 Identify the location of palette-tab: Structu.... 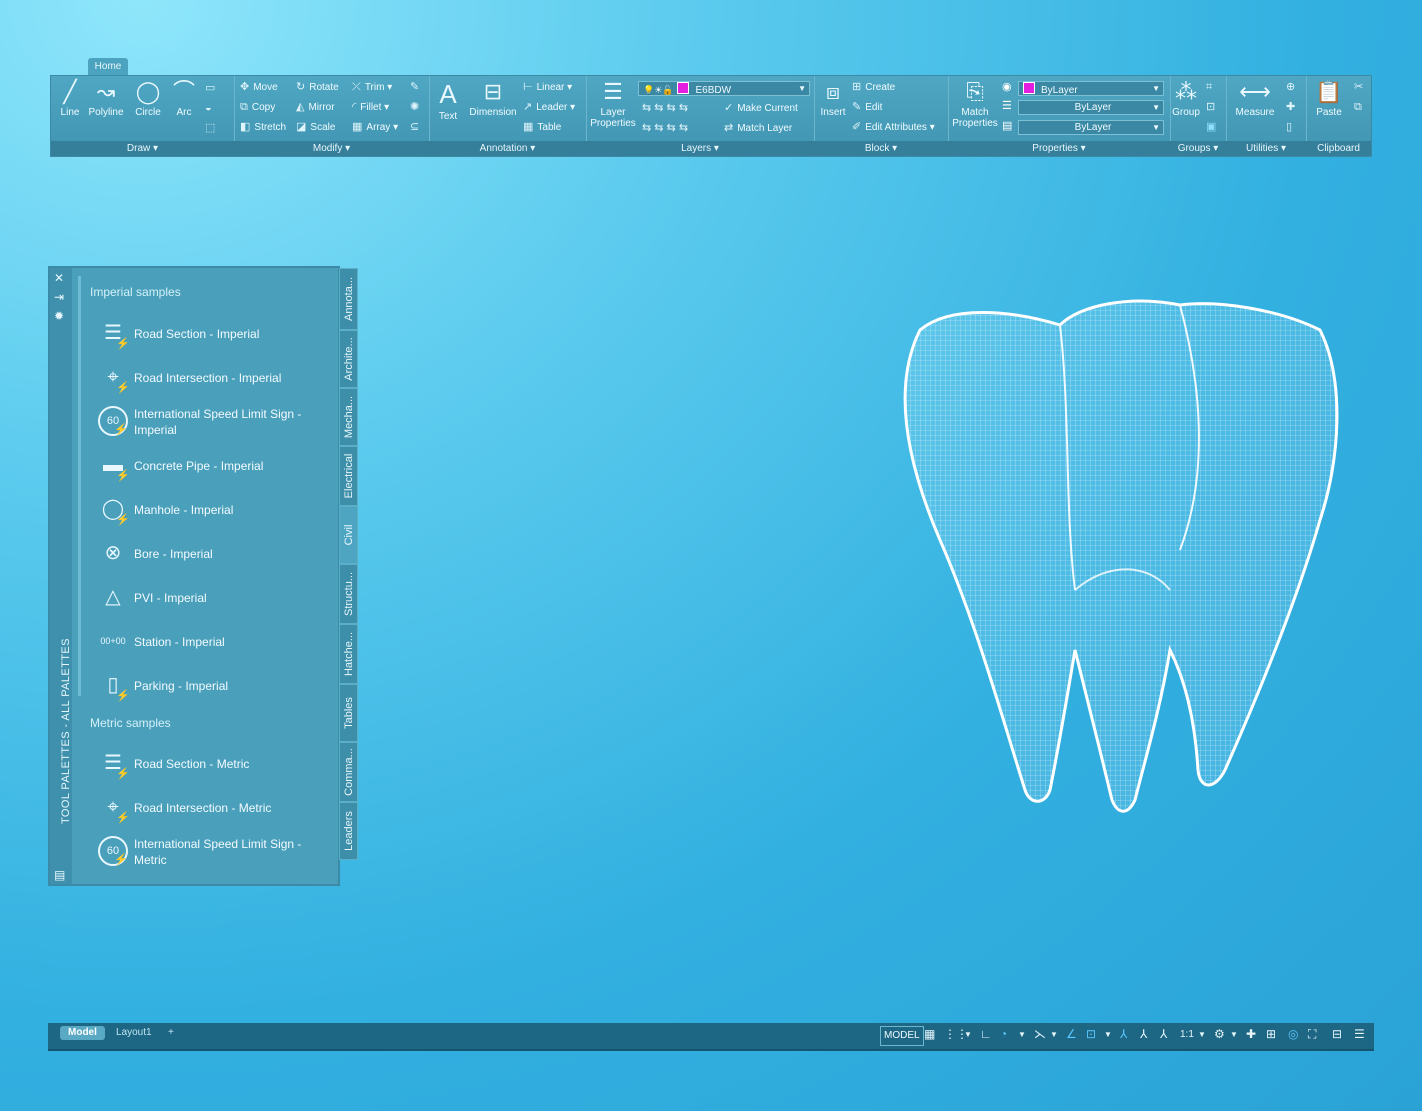
(348, 594).